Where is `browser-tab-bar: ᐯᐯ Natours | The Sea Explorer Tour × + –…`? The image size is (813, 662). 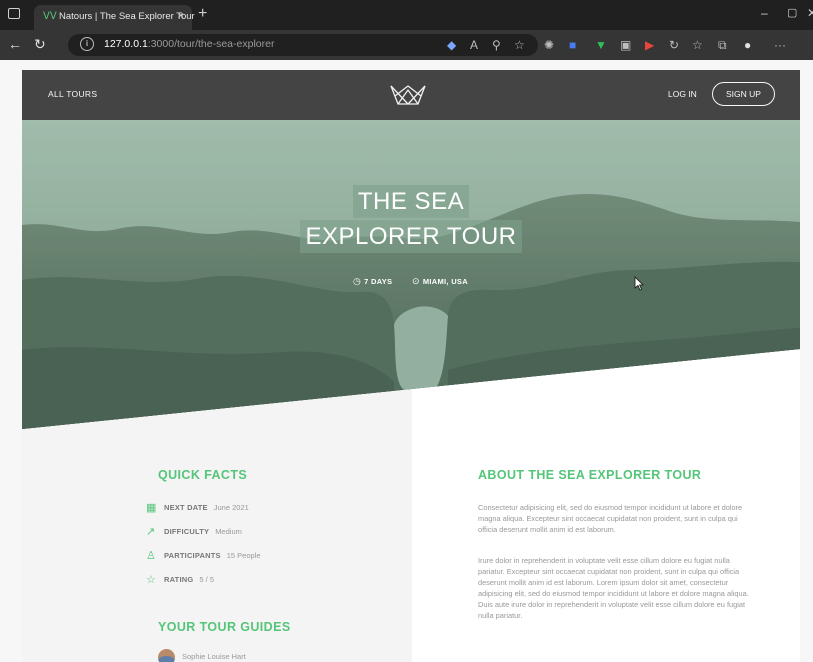
browser-tab-bar: ᐯᐯ Natours | The Sea Explorer Tour × + –… is located at coordinates (406, 15).